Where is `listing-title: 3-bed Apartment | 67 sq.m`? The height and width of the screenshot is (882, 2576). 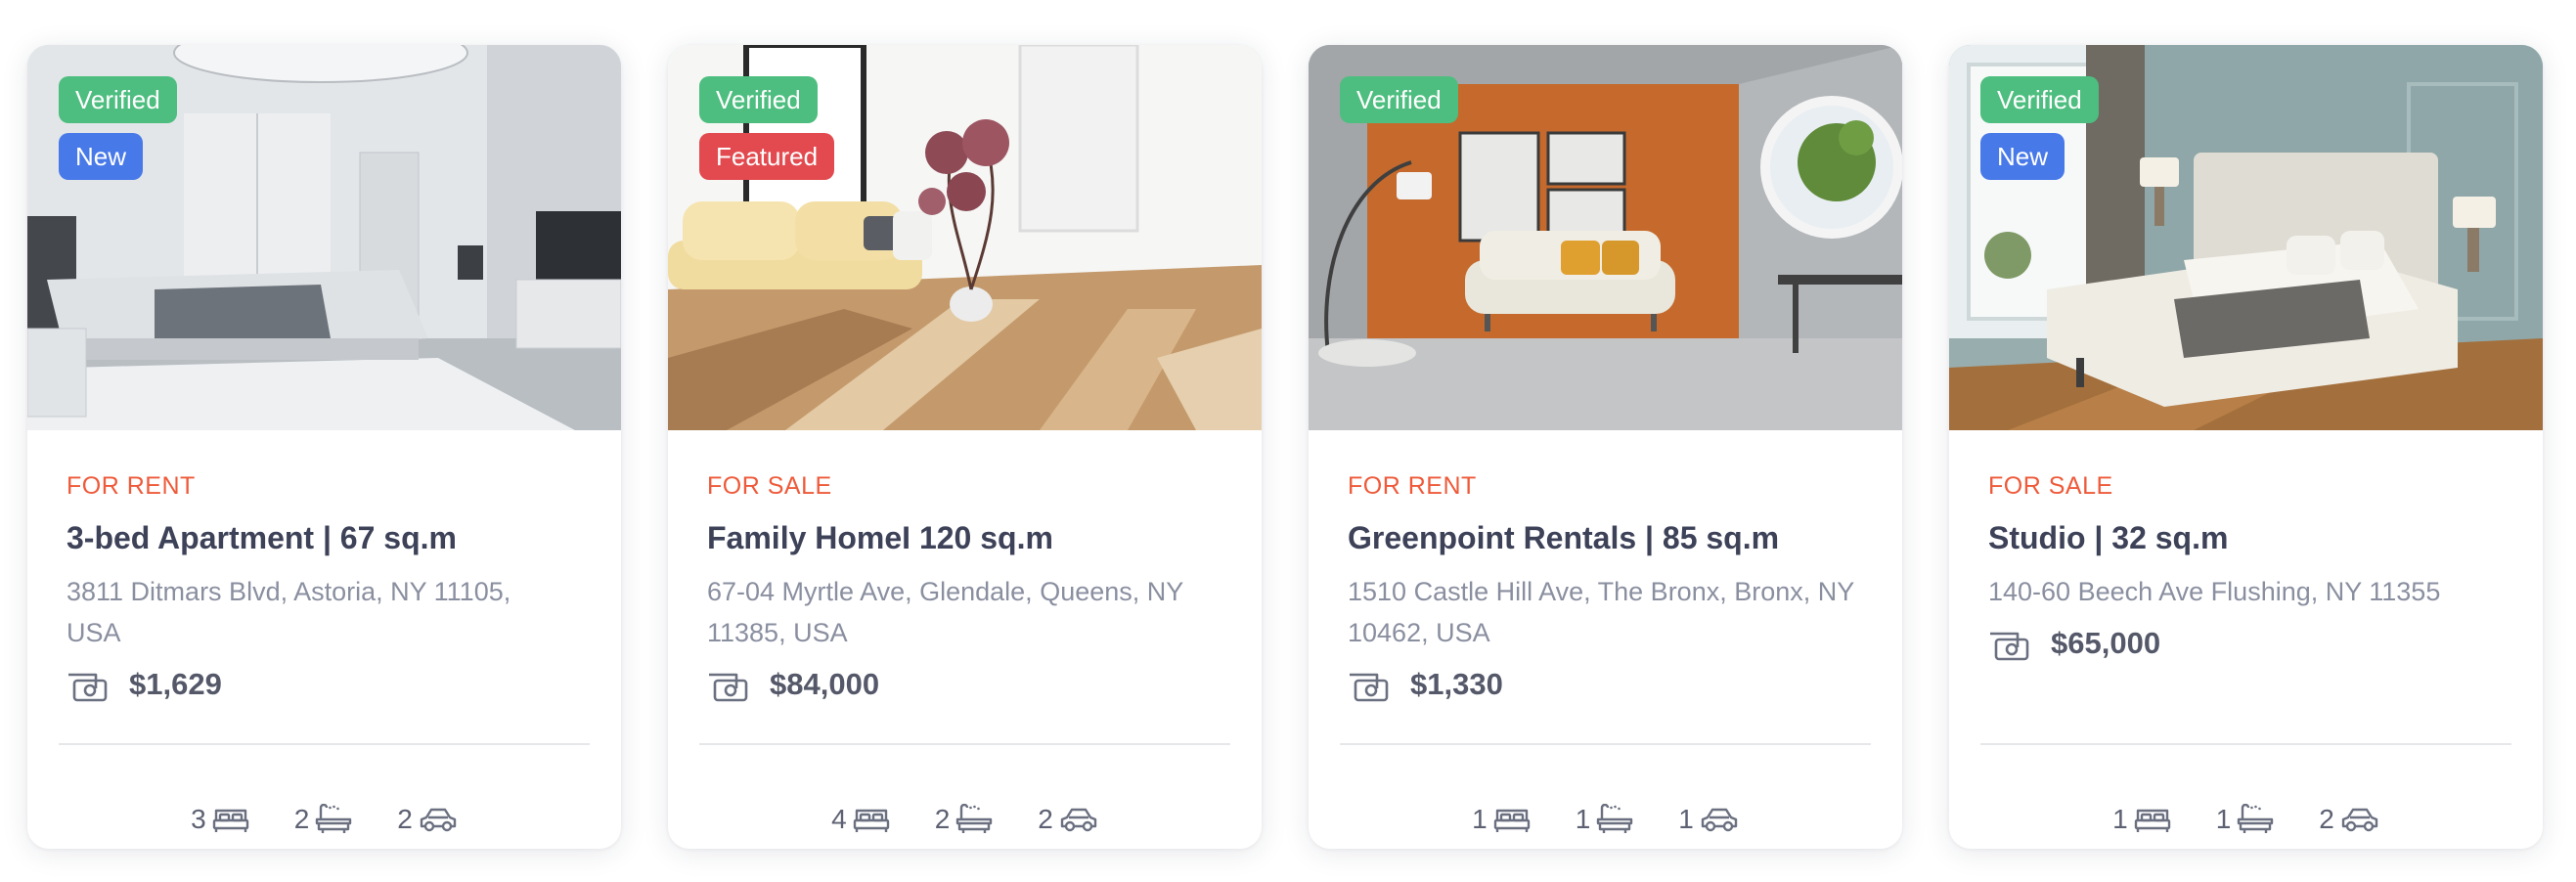
listing-title: 3-bed Apartment | 67 sq.m is located at coordinates (324, 537).